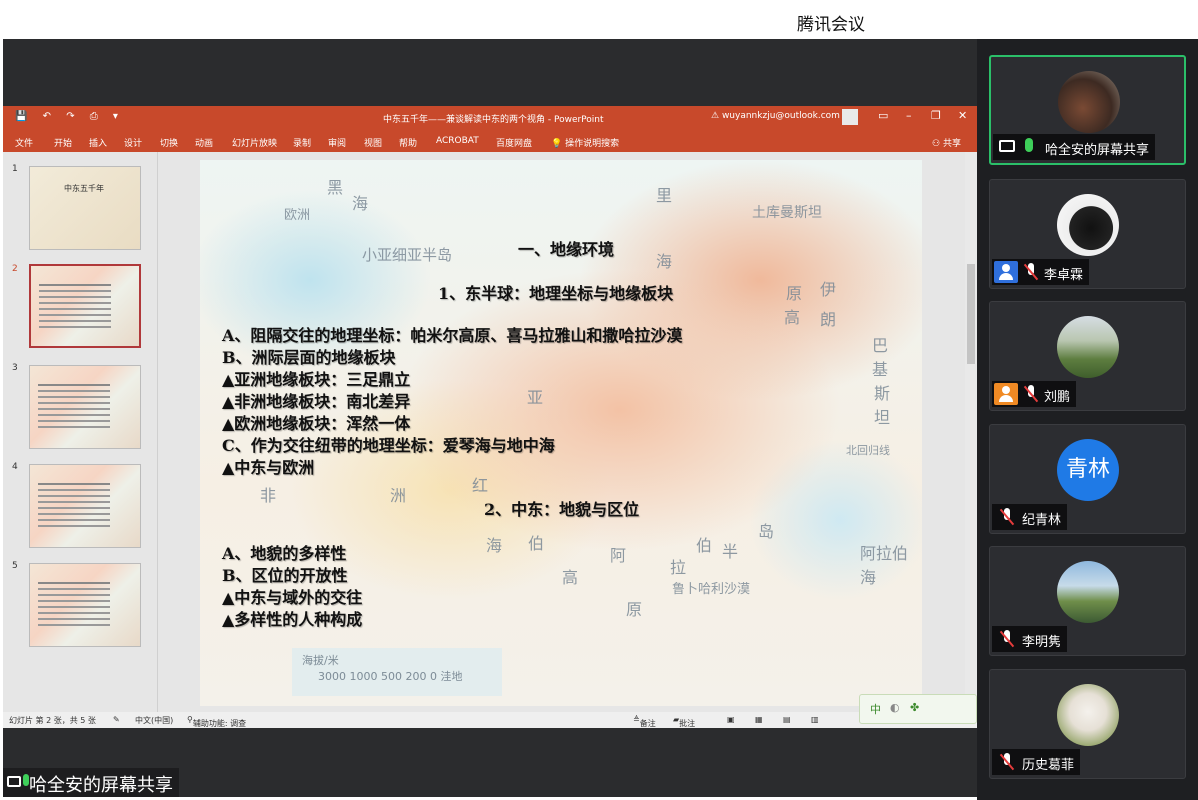 The width and height of the screenshot is (1198, 800). I want to click on tell-me-search: 💡 操作说明搜索, so click(585, 142).